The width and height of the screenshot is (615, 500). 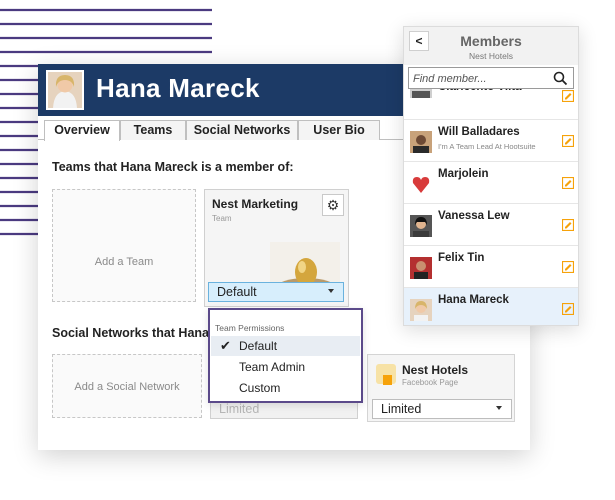 I want to click on social-section-title: Social Networks that Hana Ma, so click(x=141, y=333).